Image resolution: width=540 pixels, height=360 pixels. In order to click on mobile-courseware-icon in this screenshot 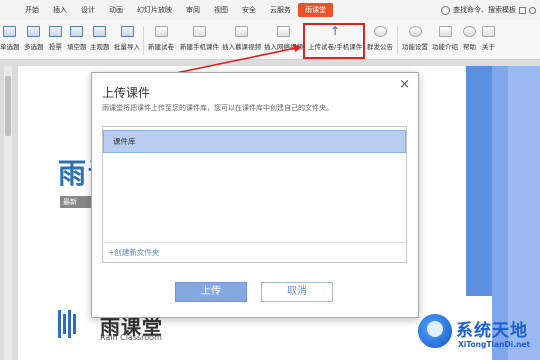, I will do `click(199, 31)`.